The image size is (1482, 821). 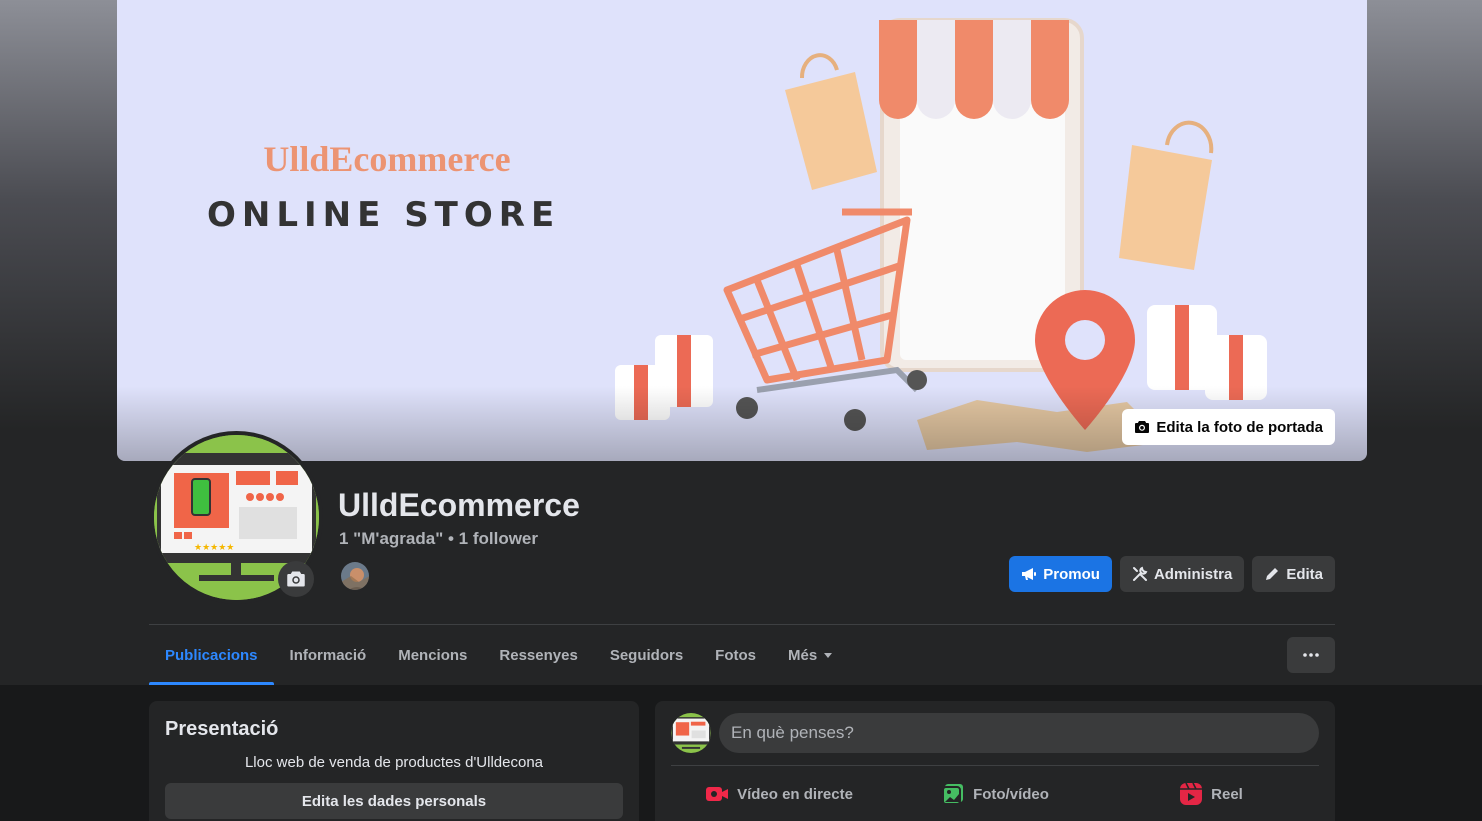 What do you see at coordinates (387, 159) in the screenshot?
I see `cover-brand-text: UlldEcommerce` at bounding box center [387, 159].